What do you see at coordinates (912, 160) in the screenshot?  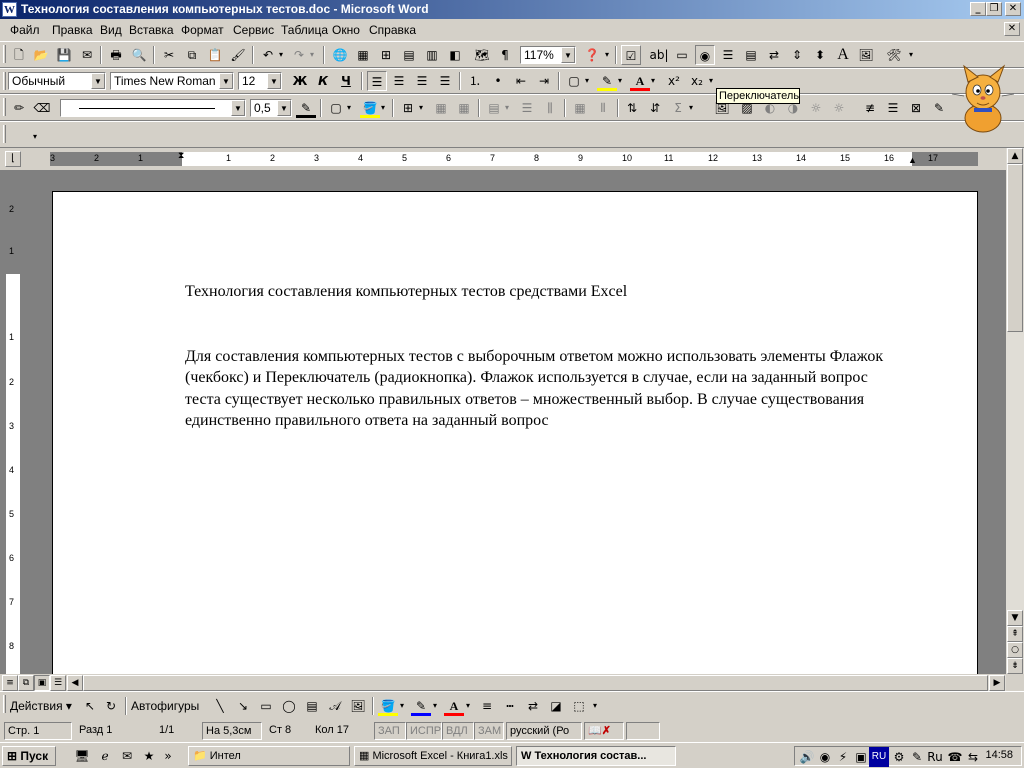 I see `right-indent-marker-icon: ▲` at bounding box center [912, 160].